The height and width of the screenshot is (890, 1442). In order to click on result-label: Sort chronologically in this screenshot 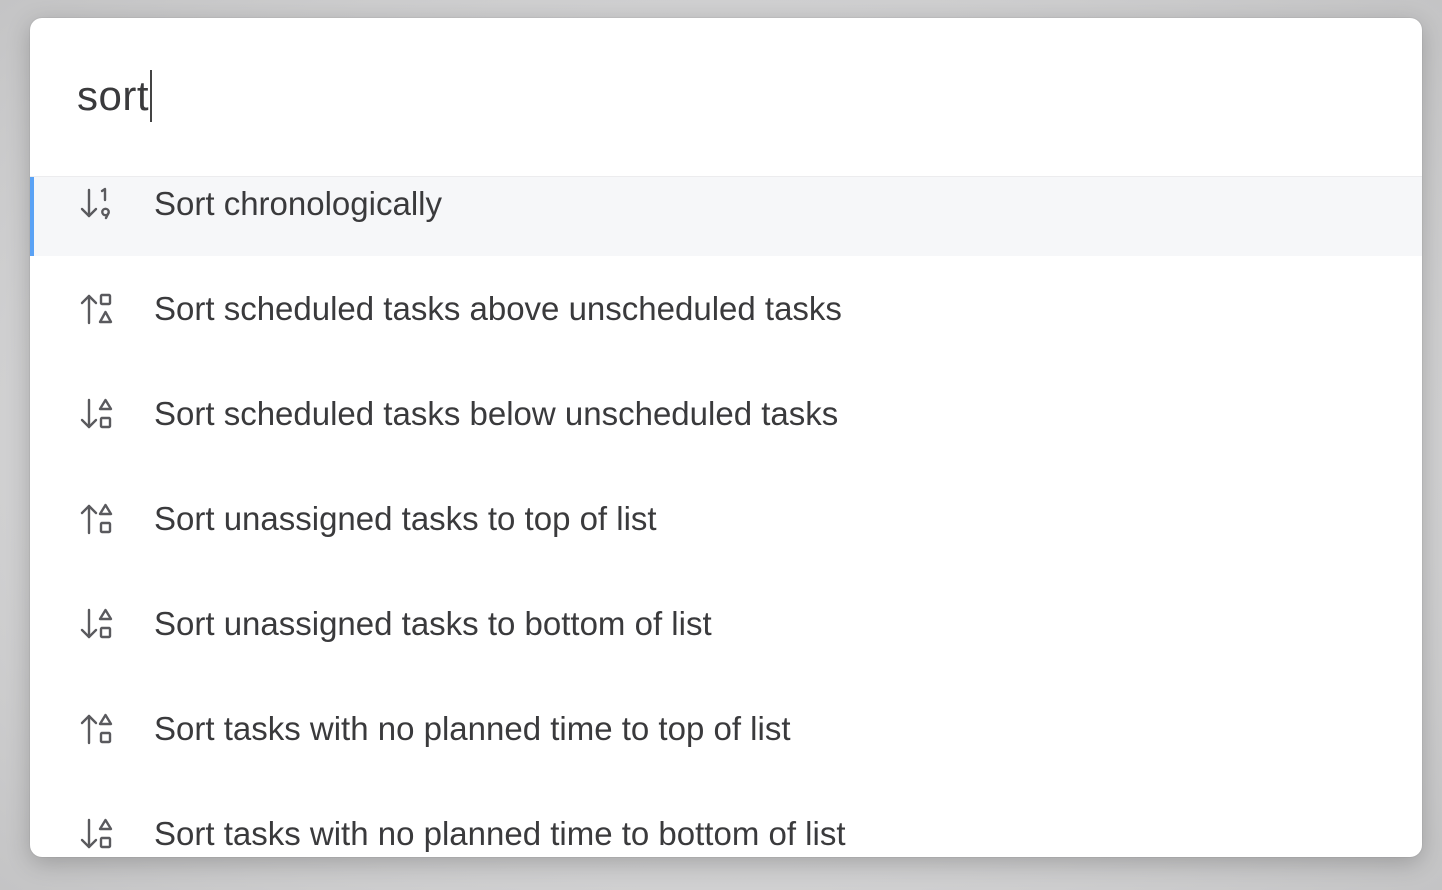, I will do `click(298, 203)`.